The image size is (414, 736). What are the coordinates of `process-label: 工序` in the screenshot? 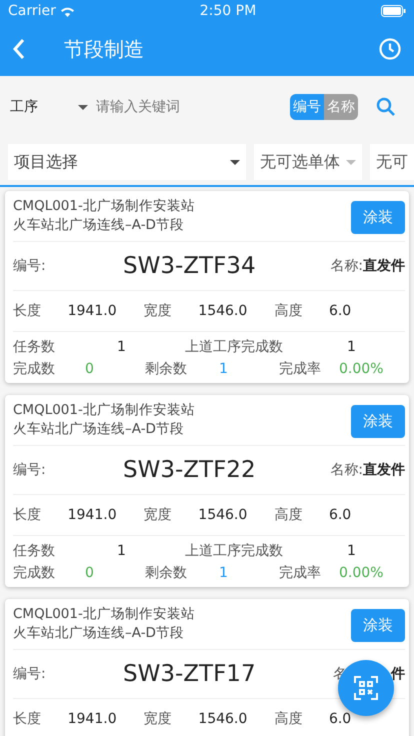 It's located at (40, 107).